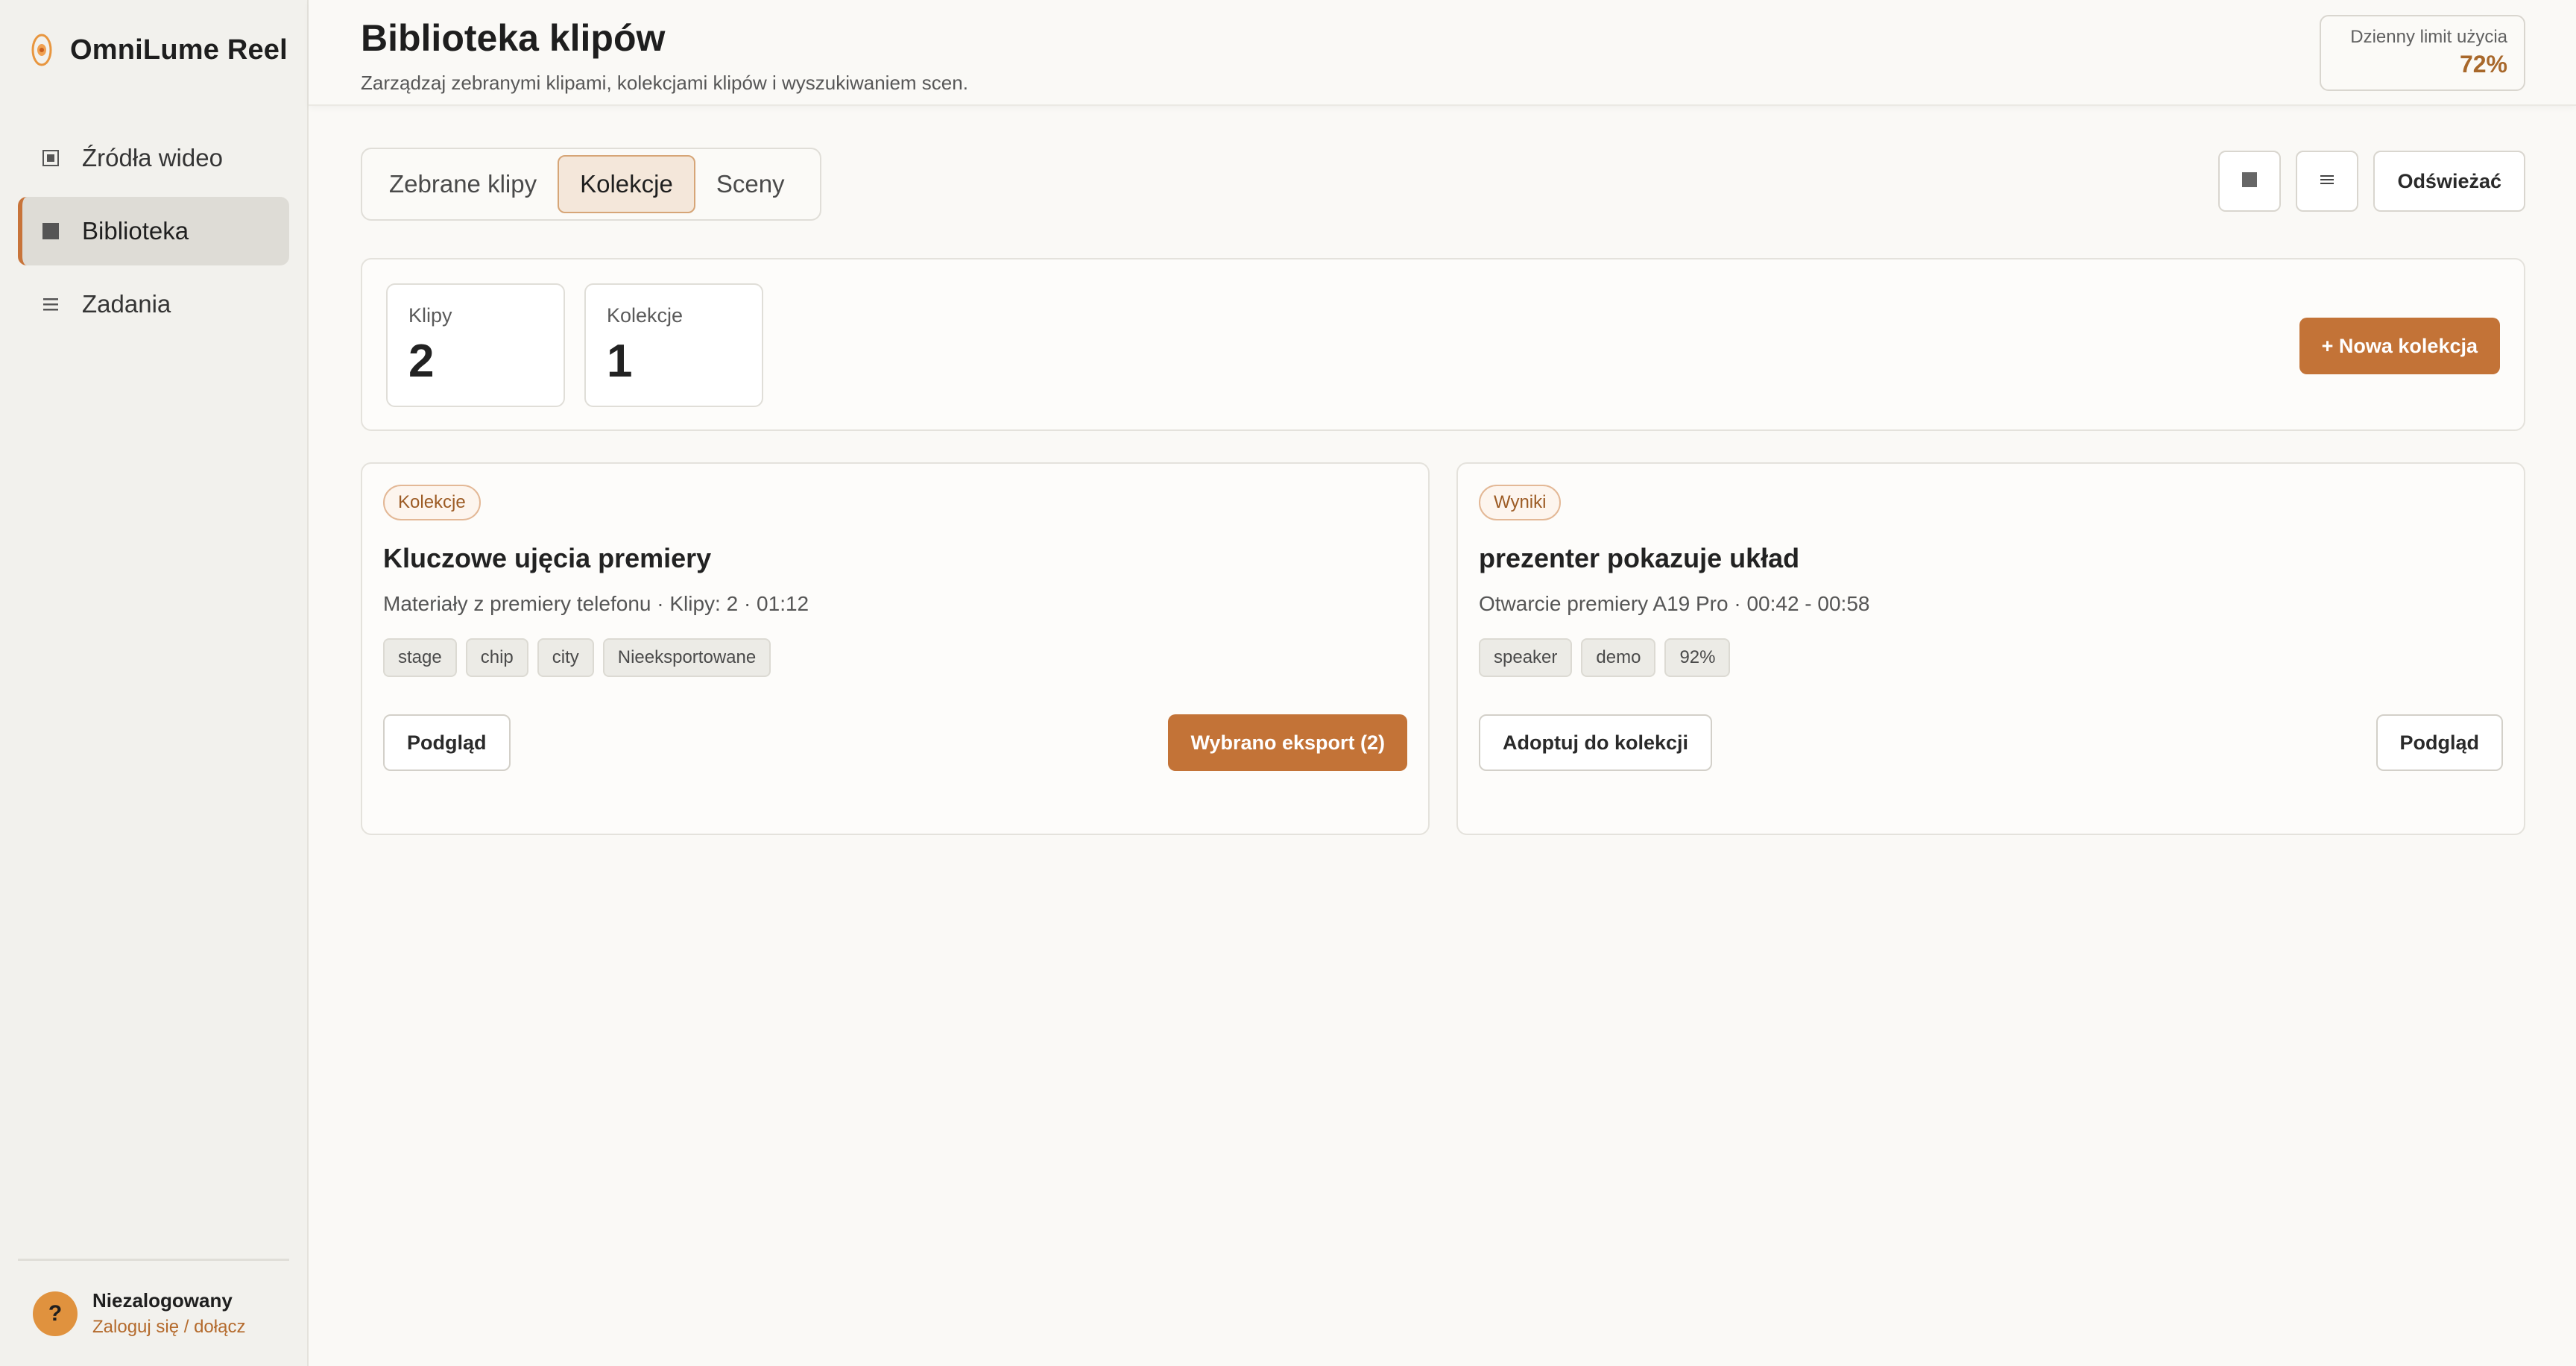 The image size is (2576, 1366). Describe the element at coordinates (1442, 177) in the screenshot. I see `toolbar: Zebrane klipy Kolekcje Sceny Odświeżać` at that location.